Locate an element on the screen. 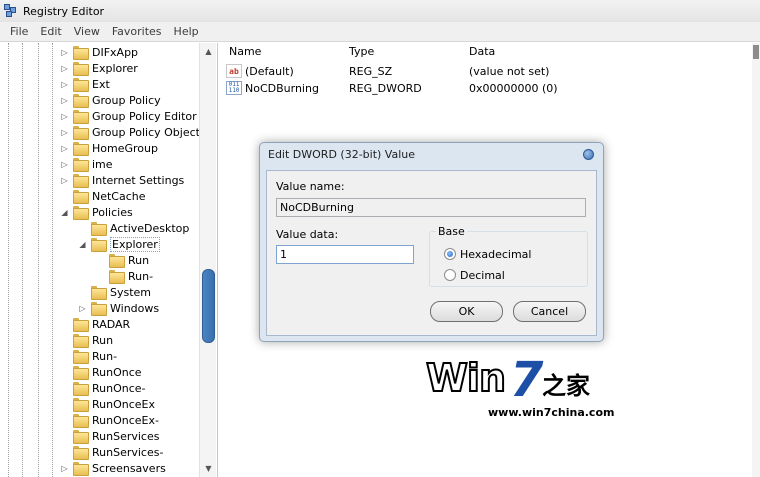  value-row: ab (Default) REG_SZ (value not set) is located at coordinates (476, 71).